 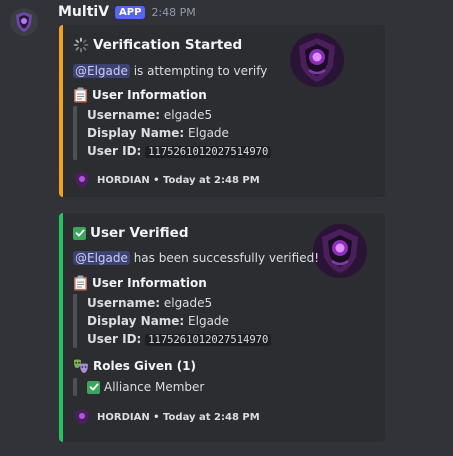 I want to click on author-avatar, so click(x=24, y=22).